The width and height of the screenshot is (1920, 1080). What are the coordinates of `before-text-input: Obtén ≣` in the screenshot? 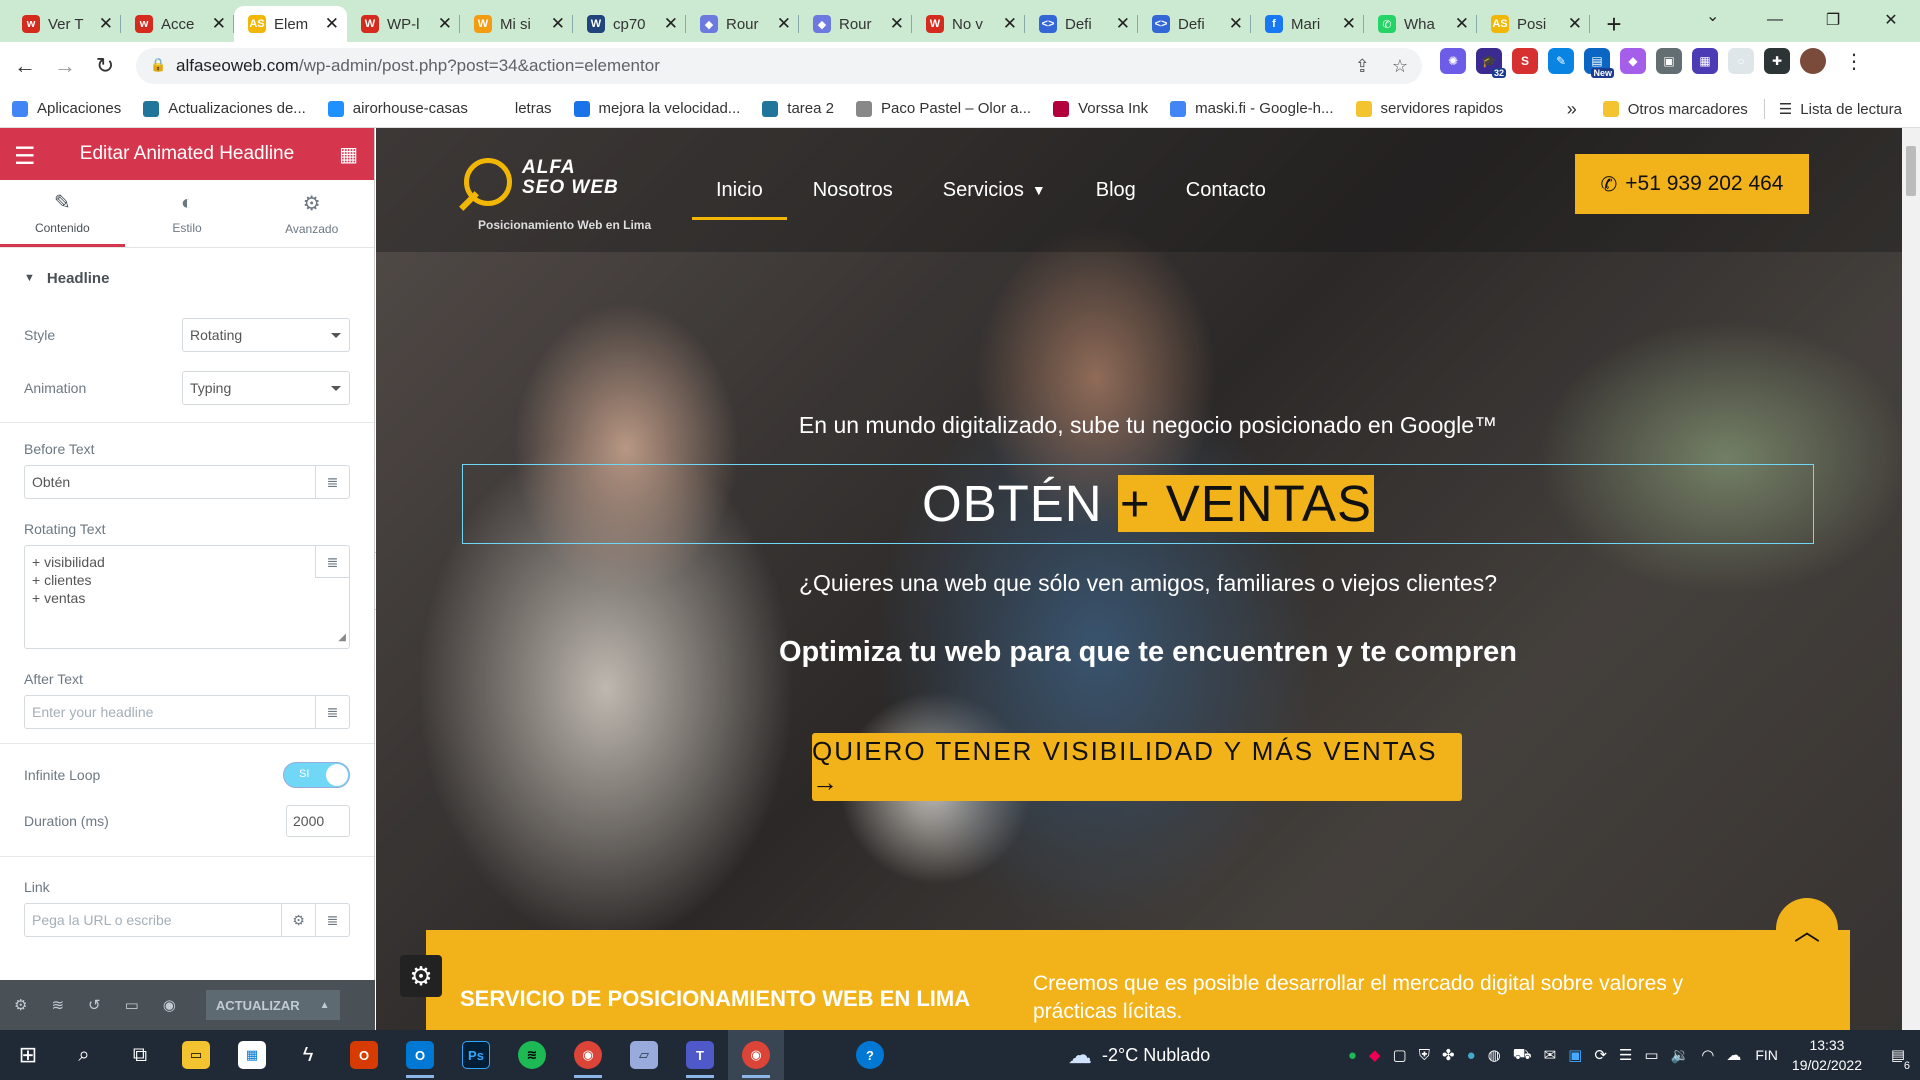 It's located at (187, 482).